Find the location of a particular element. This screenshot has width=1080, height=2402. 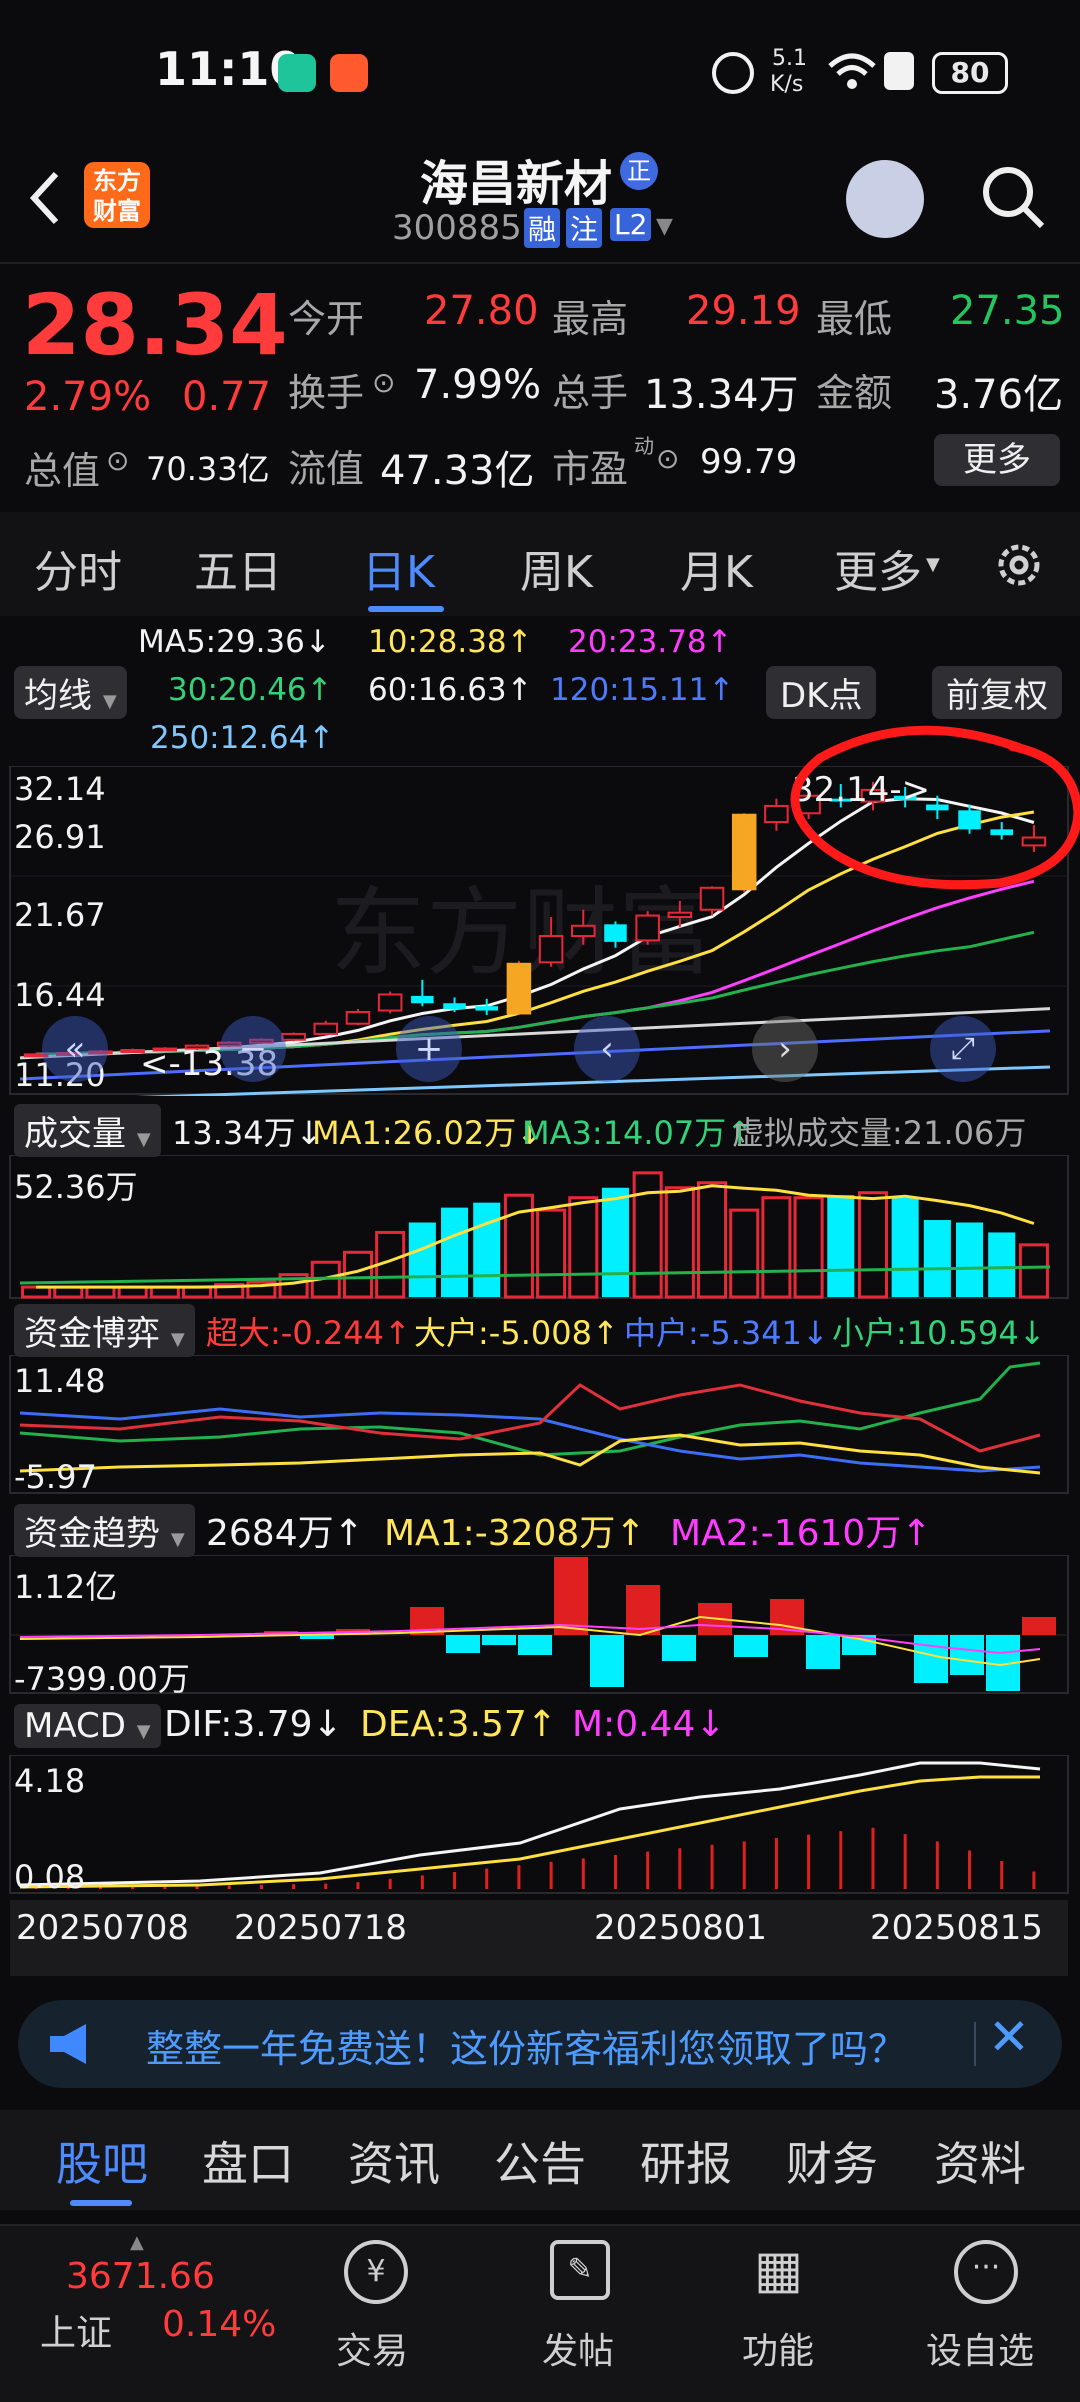

grid-apps-icon: ▦ is located at coordinates (779, 2270).